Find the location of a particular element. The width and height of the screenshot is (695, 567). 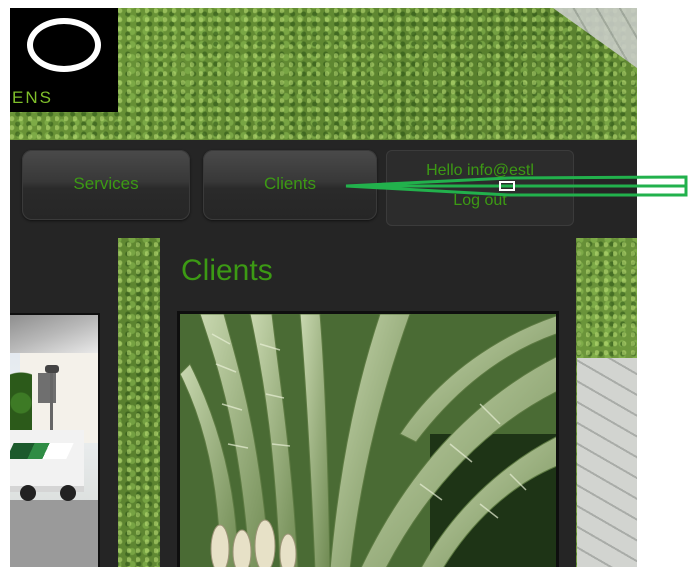

pointer-arrow-overlay is located at coordinates (516, 186).